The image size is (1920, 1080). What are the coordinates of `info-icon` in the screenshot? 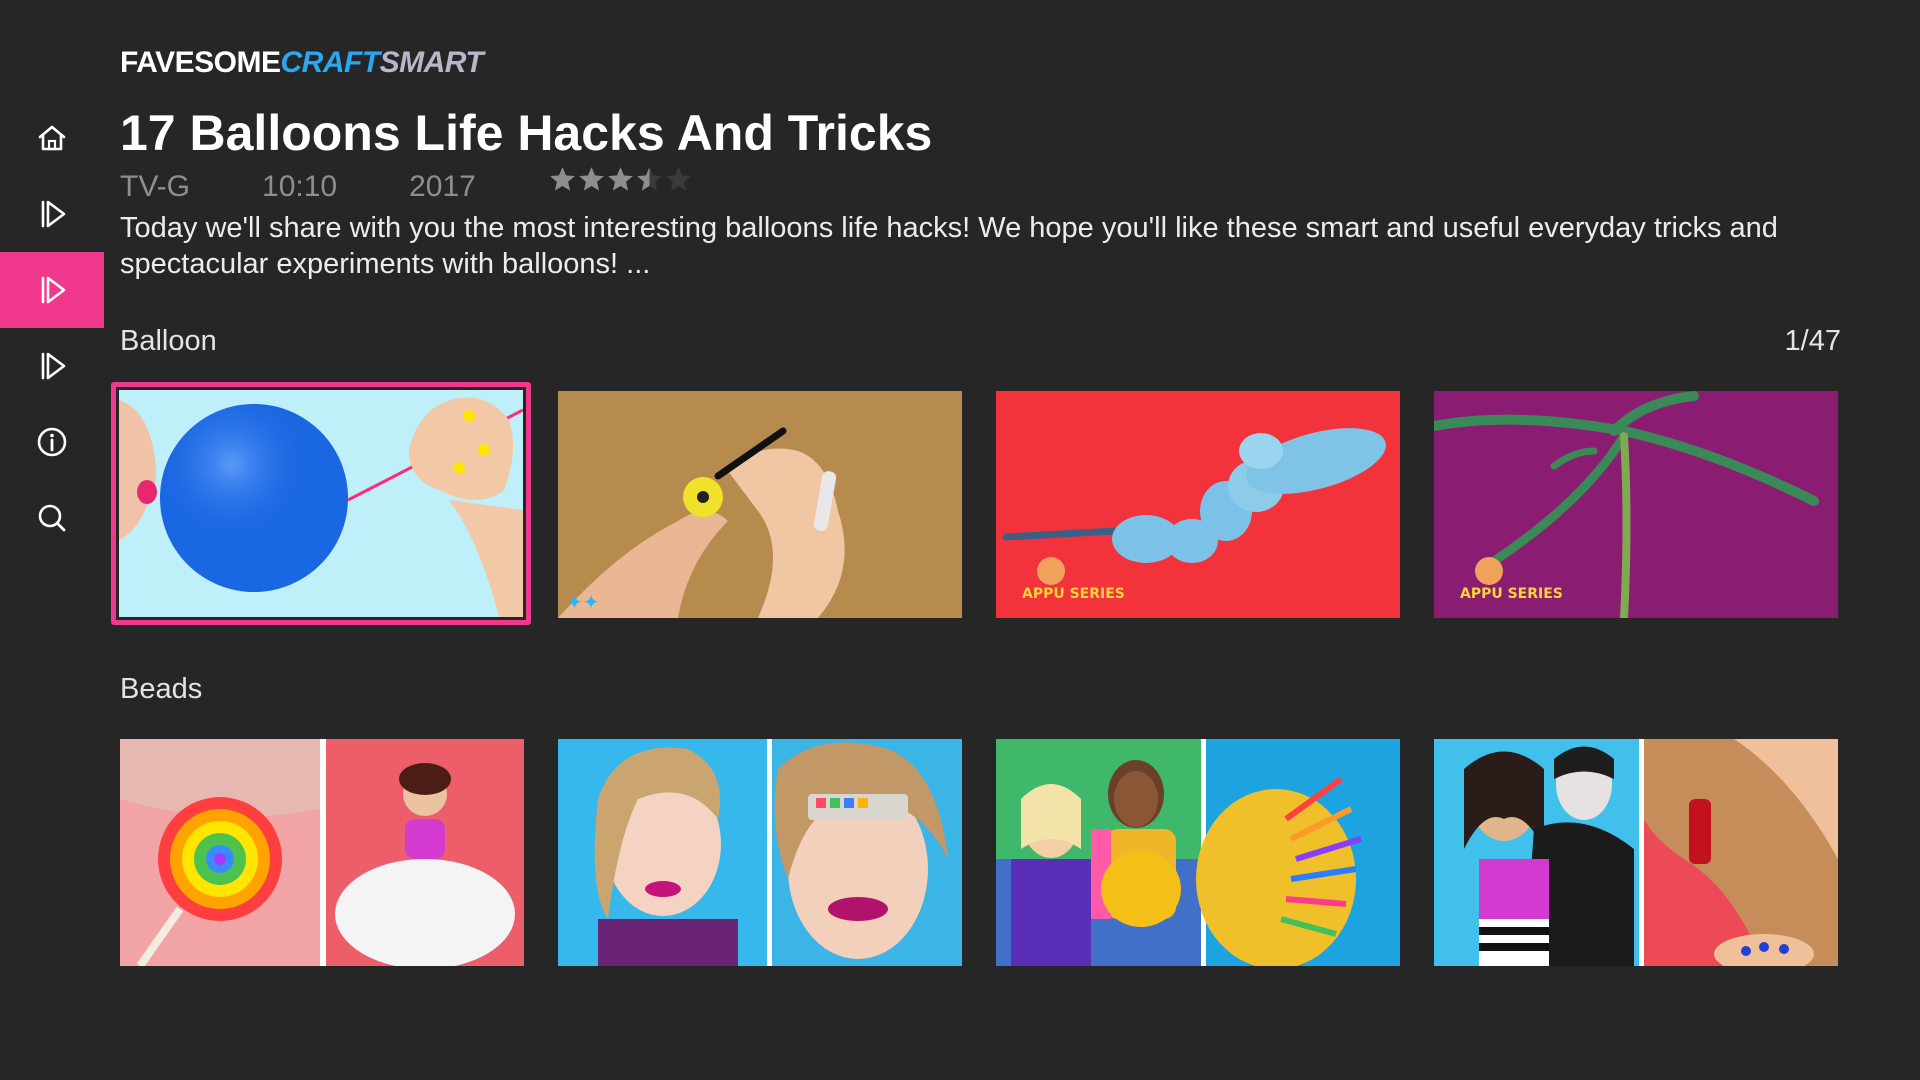 It's located at (52, 442).